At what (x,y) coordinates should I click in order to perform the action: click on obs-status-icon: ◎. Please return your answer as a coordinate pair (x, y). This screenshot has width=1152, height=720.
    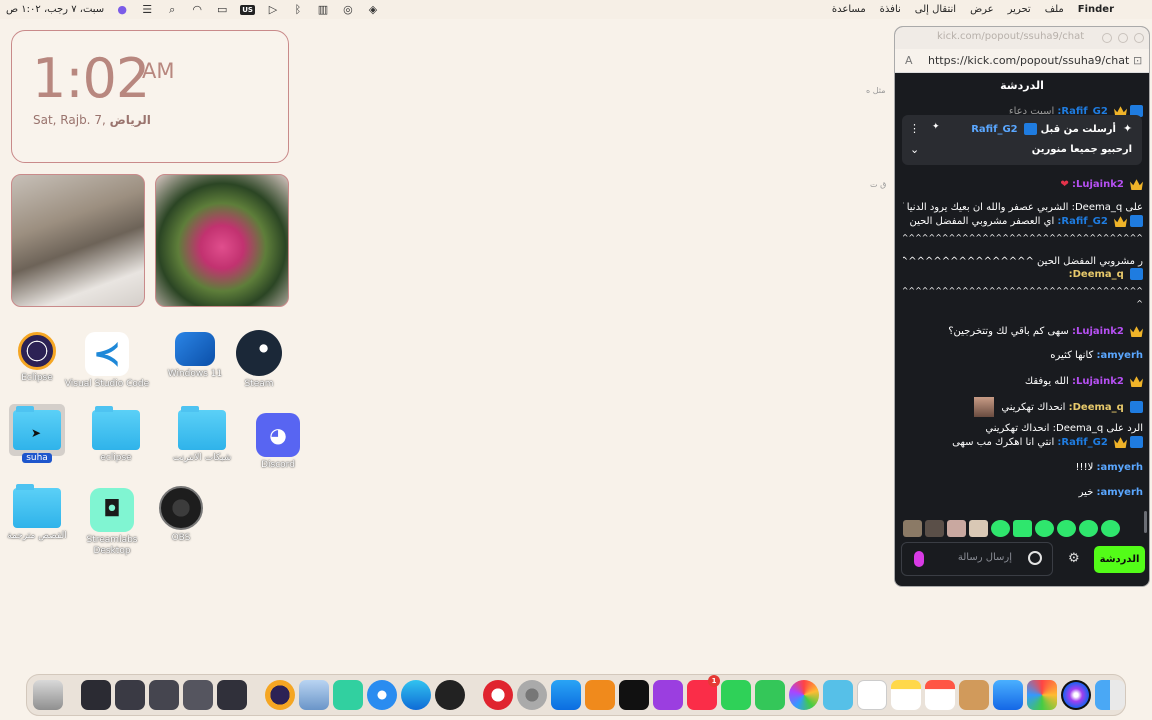
    Looking at the image, I should click on (348, 9).